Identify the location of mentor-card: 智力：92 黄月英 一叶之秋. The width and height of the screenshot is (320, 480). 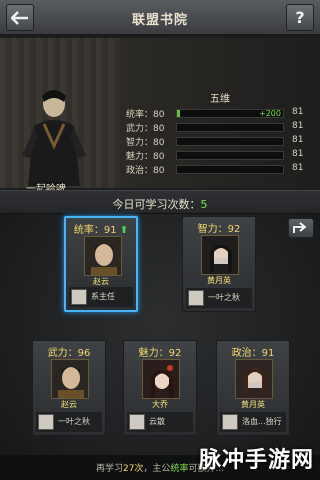
(219, 264).